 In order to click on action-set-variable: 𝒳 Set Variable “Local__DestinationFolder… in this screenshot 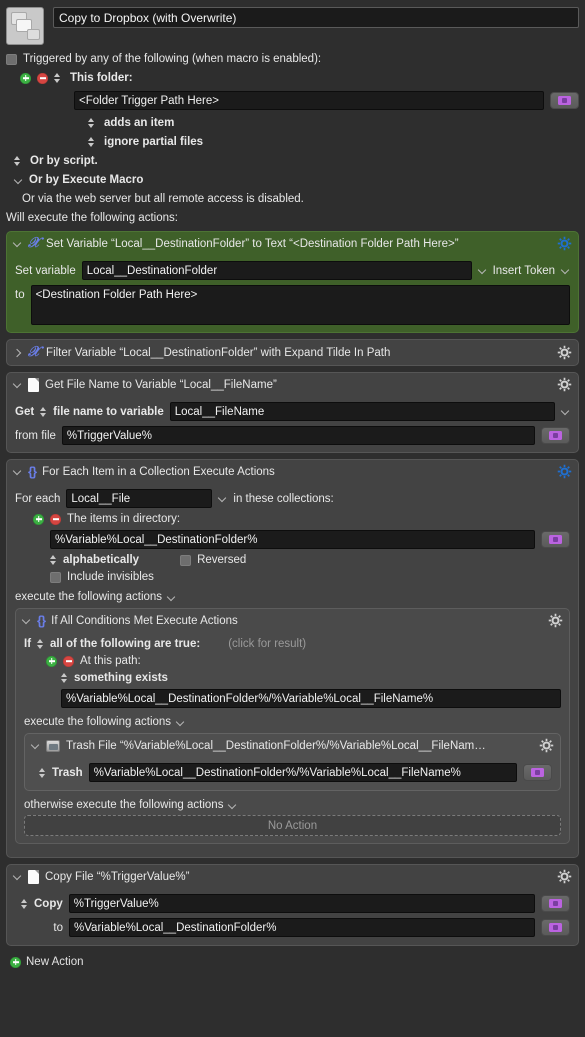, I will do `click(292, 282)`.